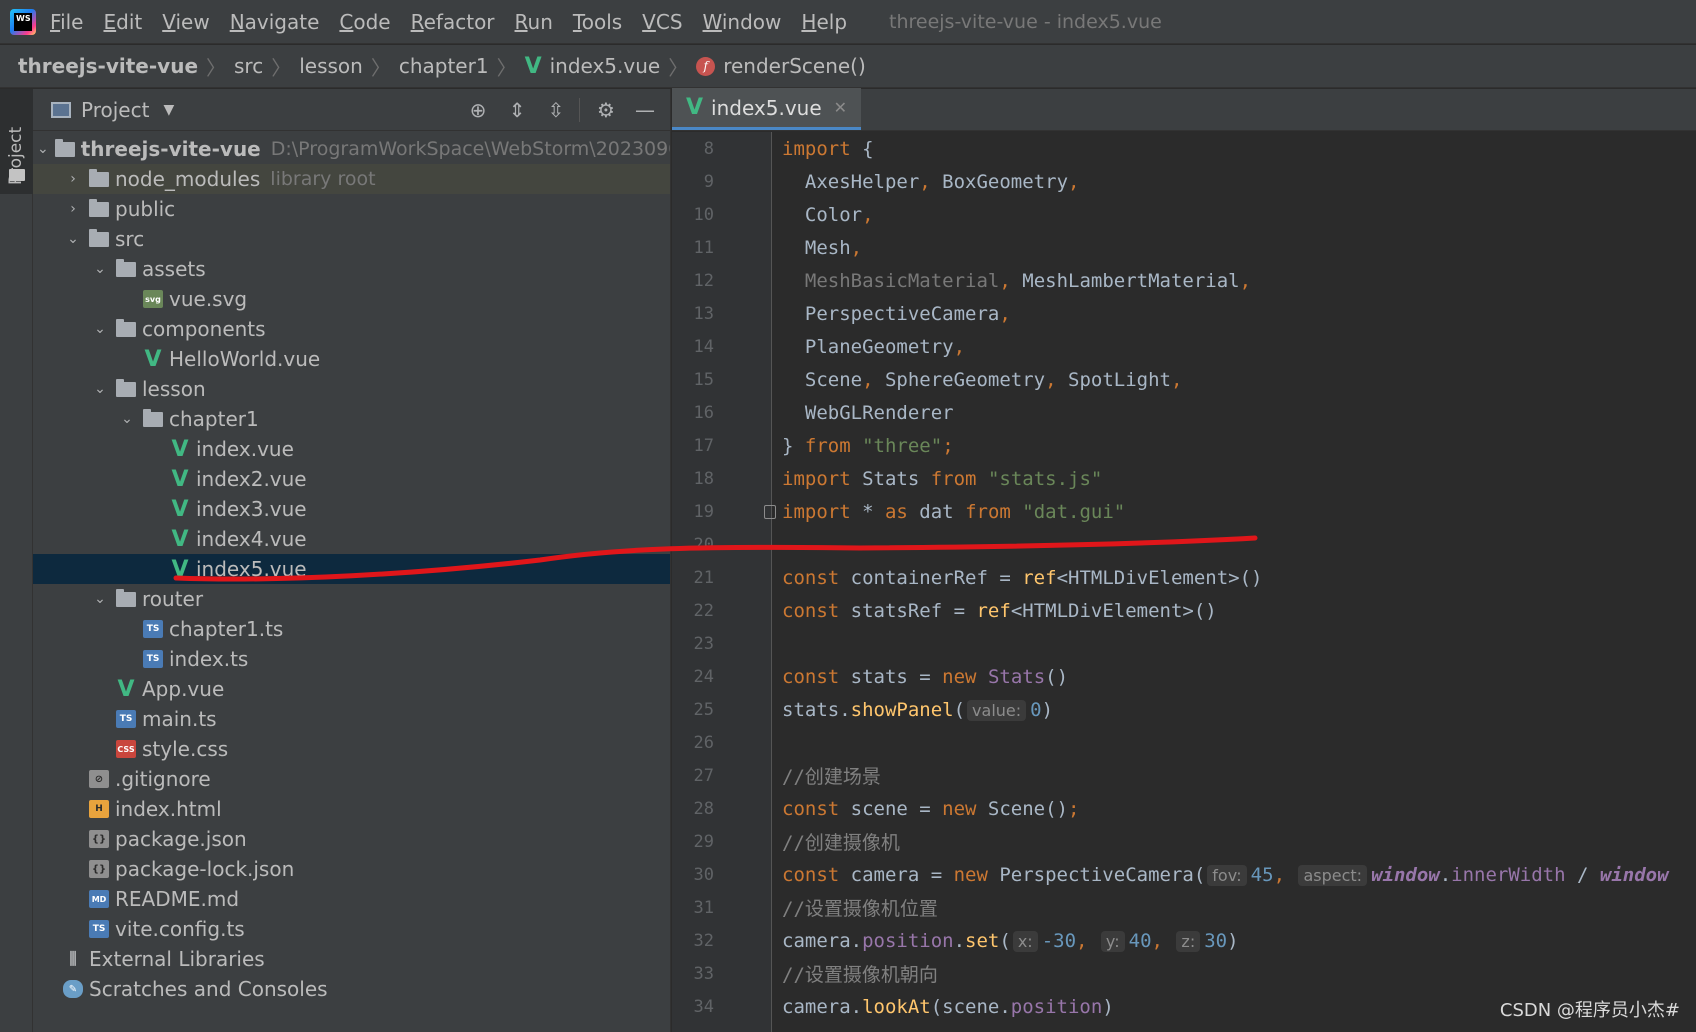 The width and height of the screenshot is (1696, 1032). Describe the element at coordinates (23, 21) in the screenshot. I see `webstorm-logo-icon: WS` at that location.